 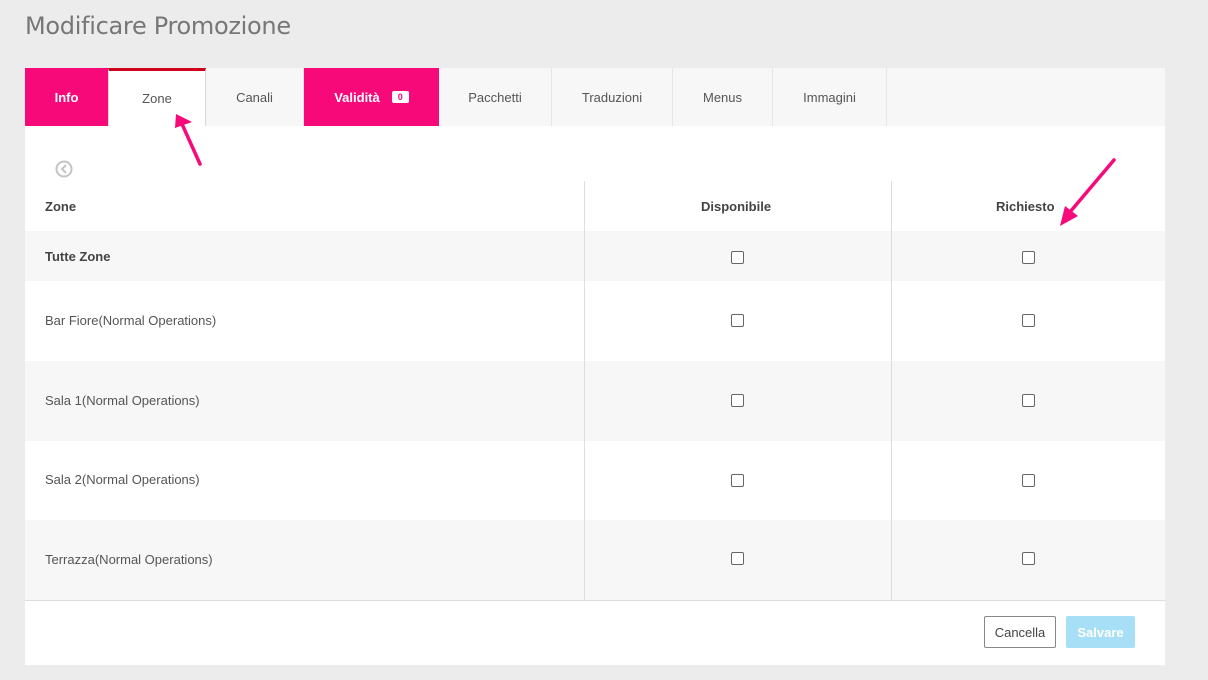 What do you see at coordinates (595, 600) in the screenshot?
I see `footer-divider` at bounding box center [595, 600].